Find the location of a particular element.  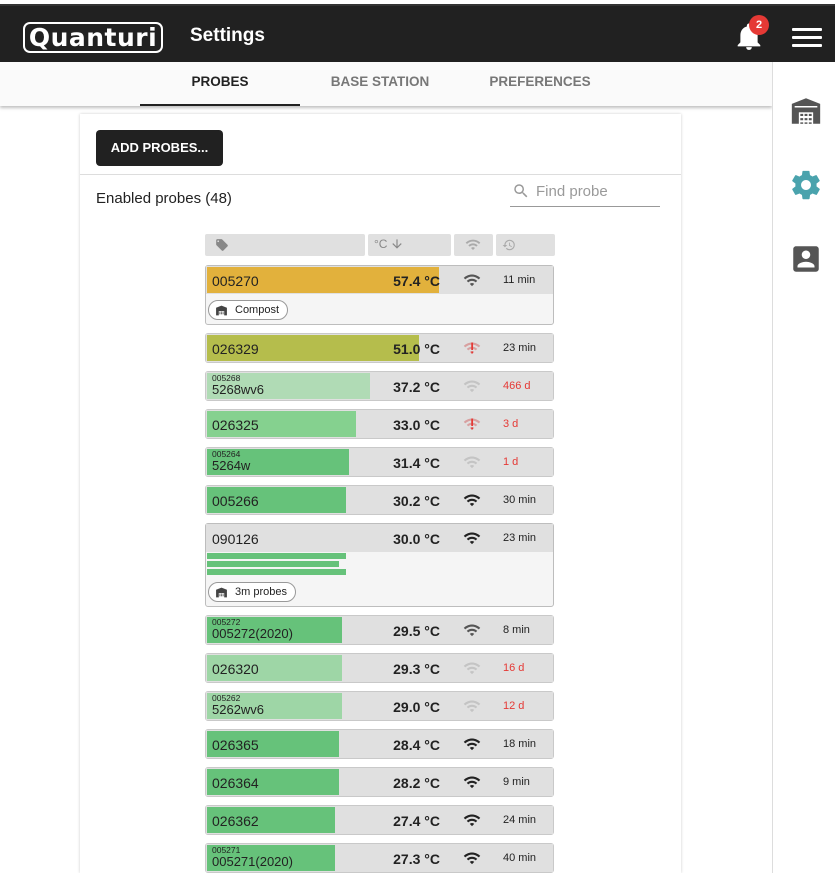

probe-row: 026325 33.0 °C 3 d is located at coordinates (379, 424).